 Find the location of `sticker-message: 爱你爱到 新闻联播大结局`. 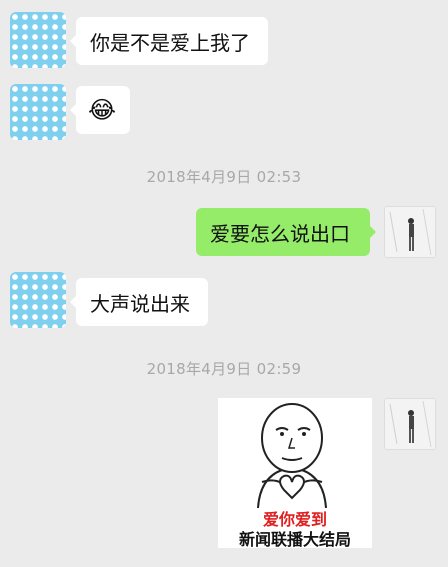

sticker-message: 爱你爱到 新闻联播大结局 is located at coordinates (295, 473).